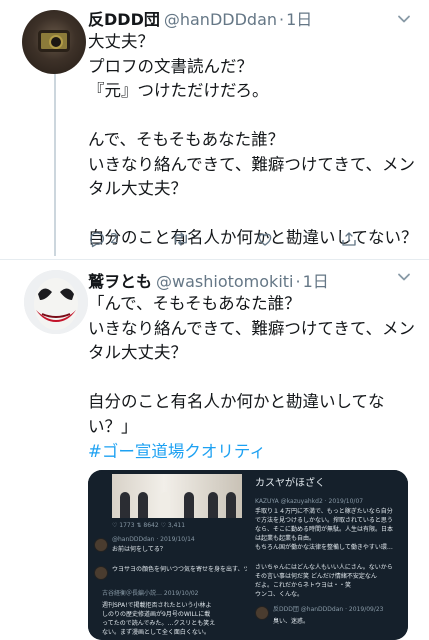 The width and height of the screenshot is (429, 640). What do you see at coordinates (290, 483) in the screenshot?
I see `media-title: カスヤがほざく` at bounding box center [290, 483].